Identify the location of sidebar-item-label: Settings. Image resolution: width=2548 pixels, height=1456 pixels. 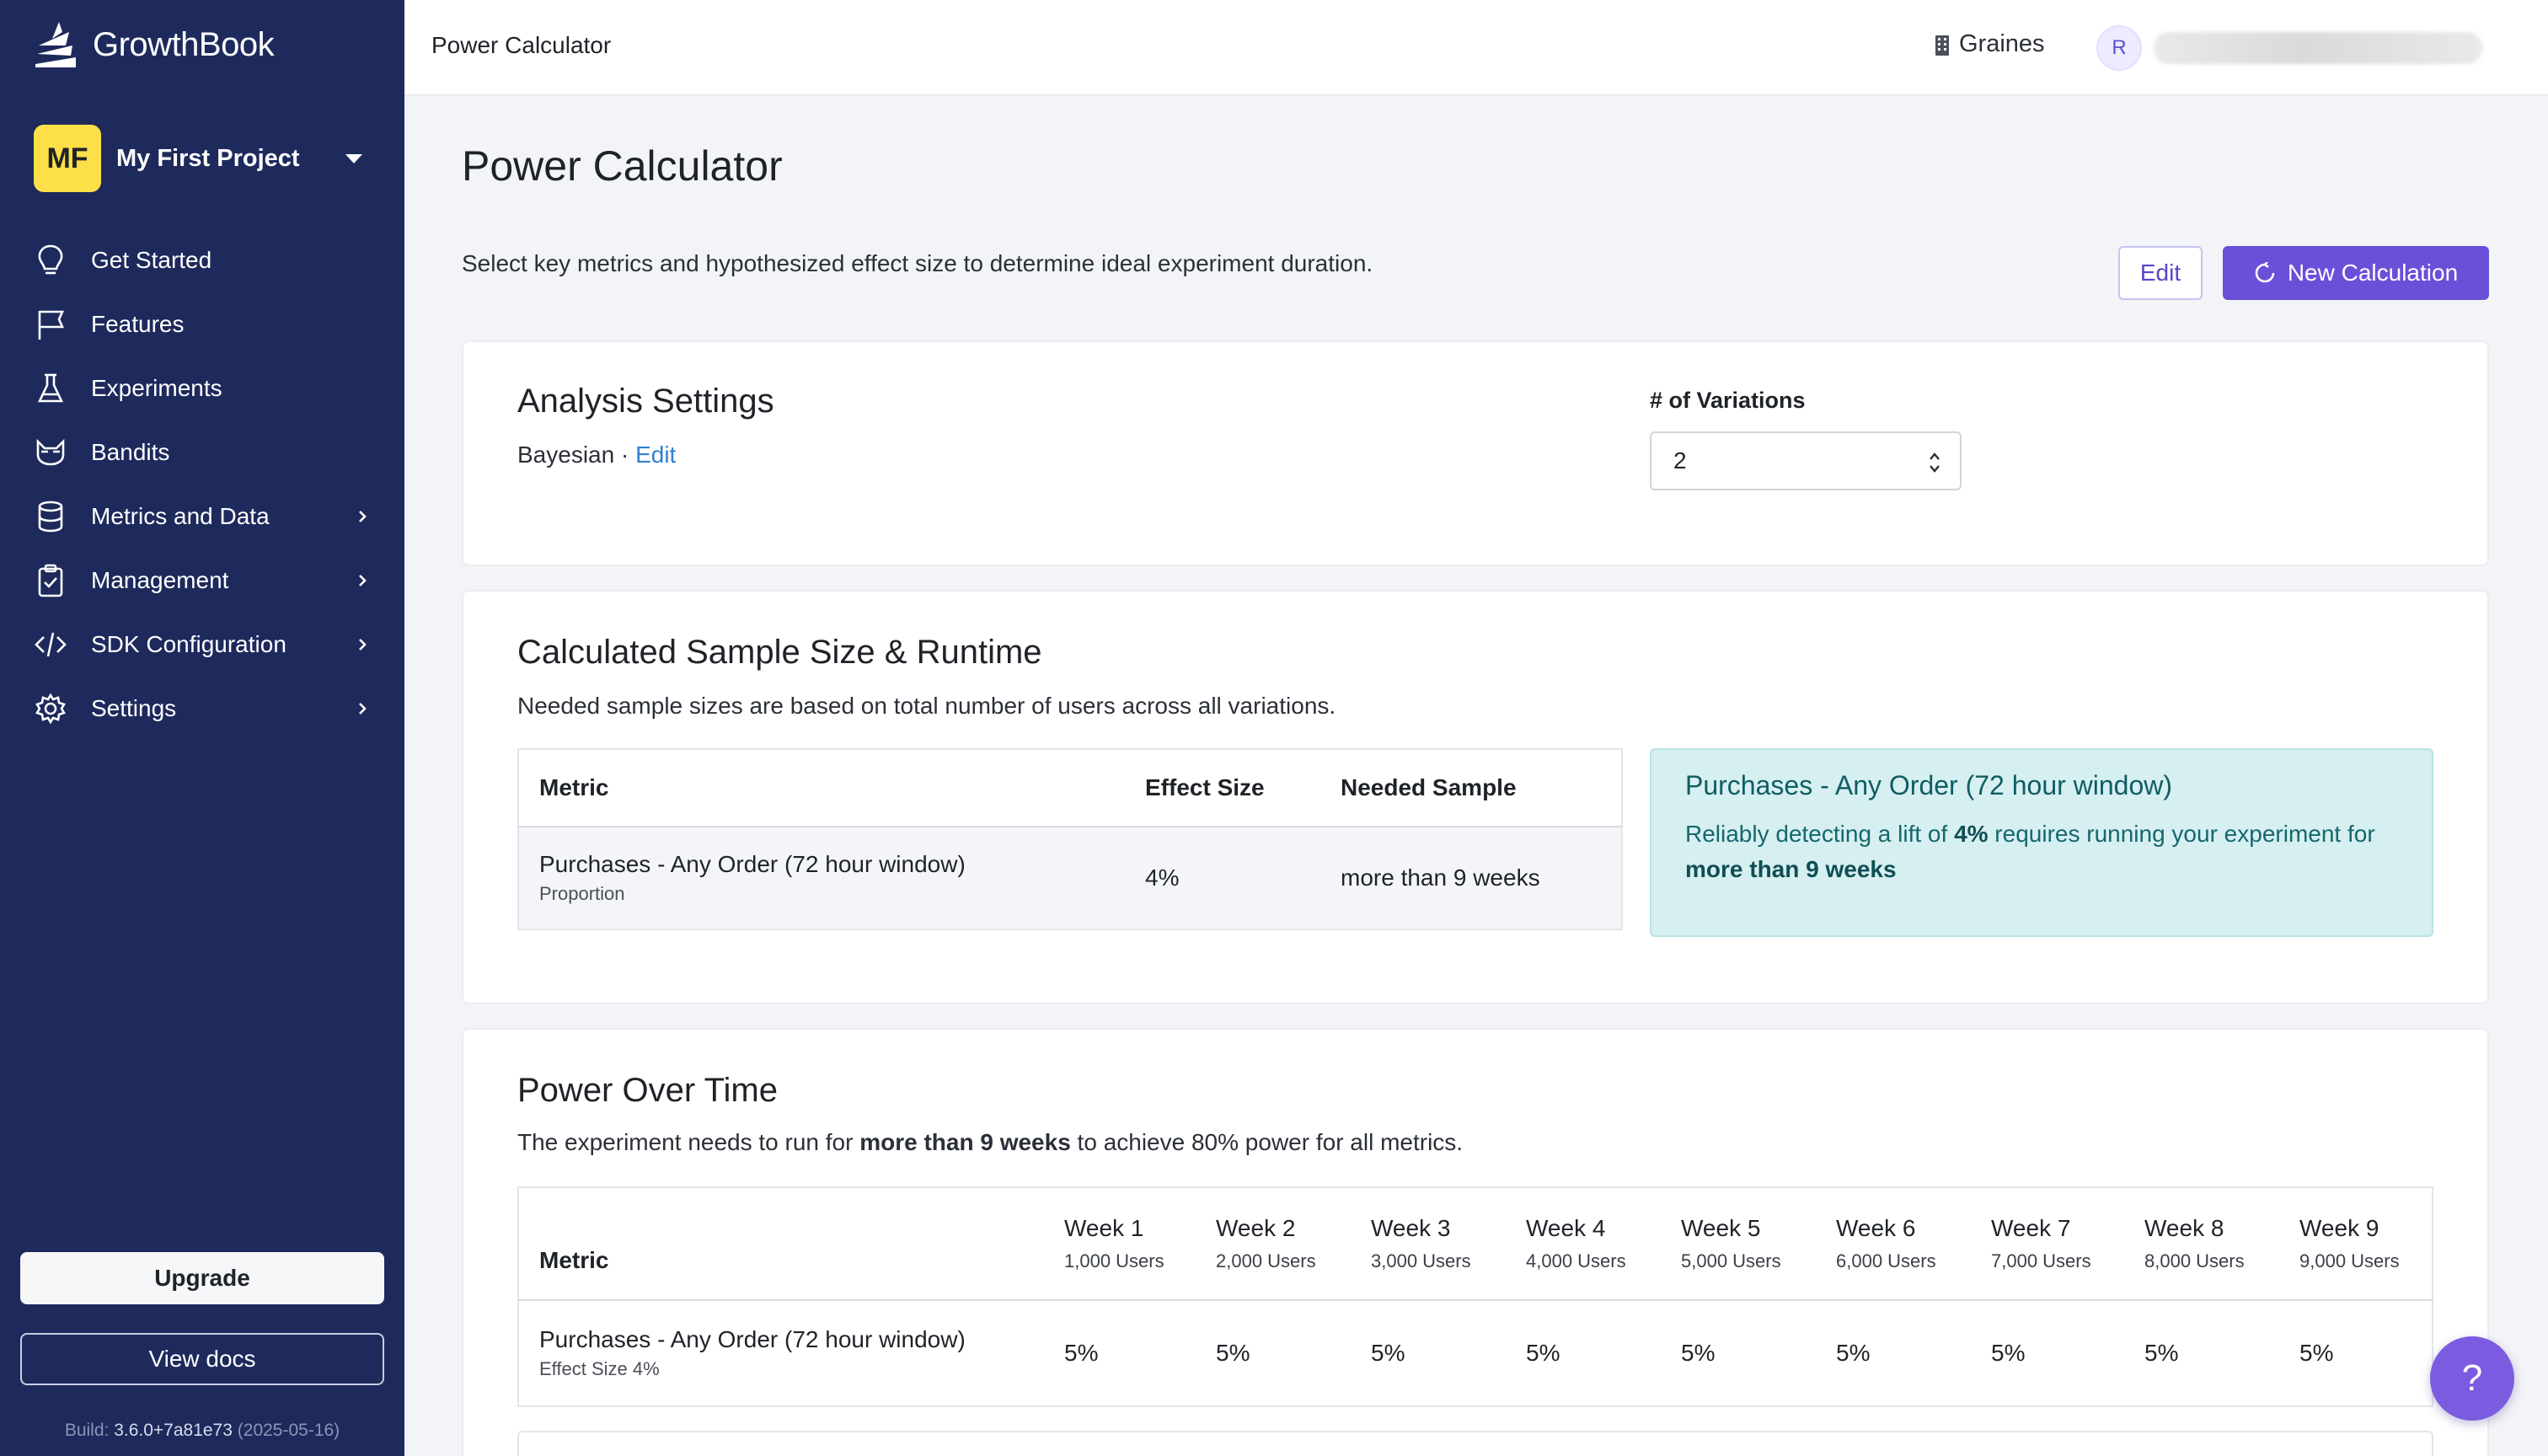
(134, 708).